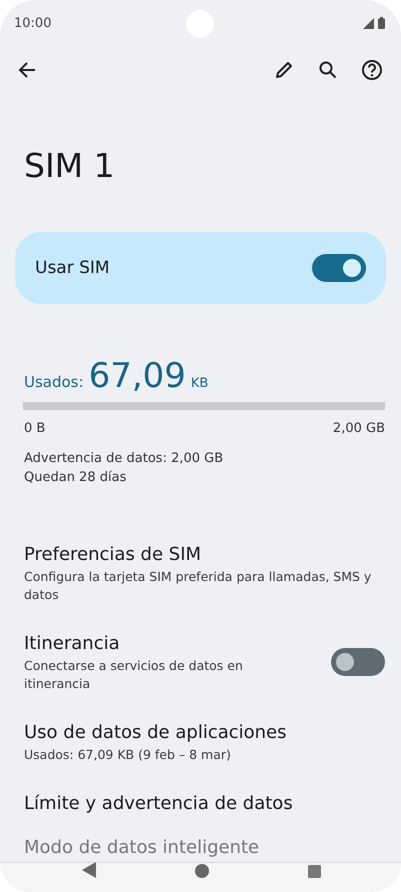 This screenshot has width=401, height=892. I want to click on setting-item: Uso de datos de aplicaciones Usados: 67,09 KB (9 feb – 8 mar), so click(204, 742).